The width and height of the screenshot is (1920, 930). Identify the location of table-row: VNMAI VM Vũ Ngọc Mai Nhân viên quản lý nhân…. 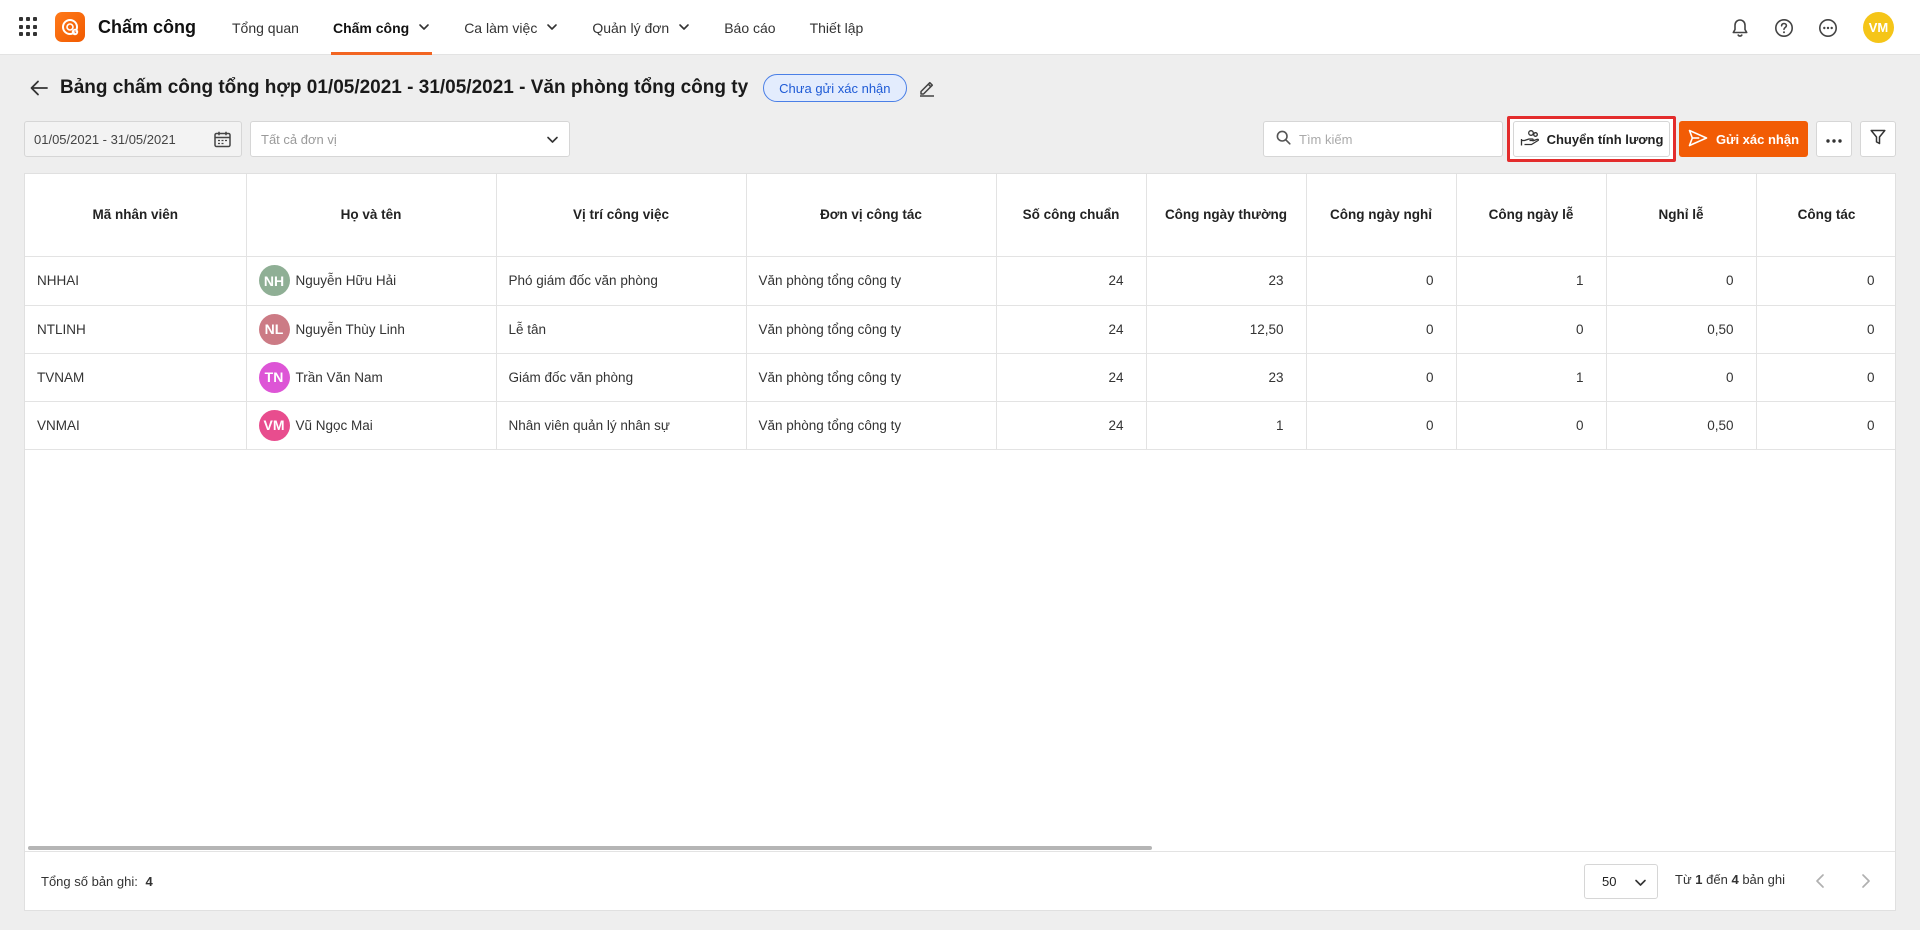
(960, 425).